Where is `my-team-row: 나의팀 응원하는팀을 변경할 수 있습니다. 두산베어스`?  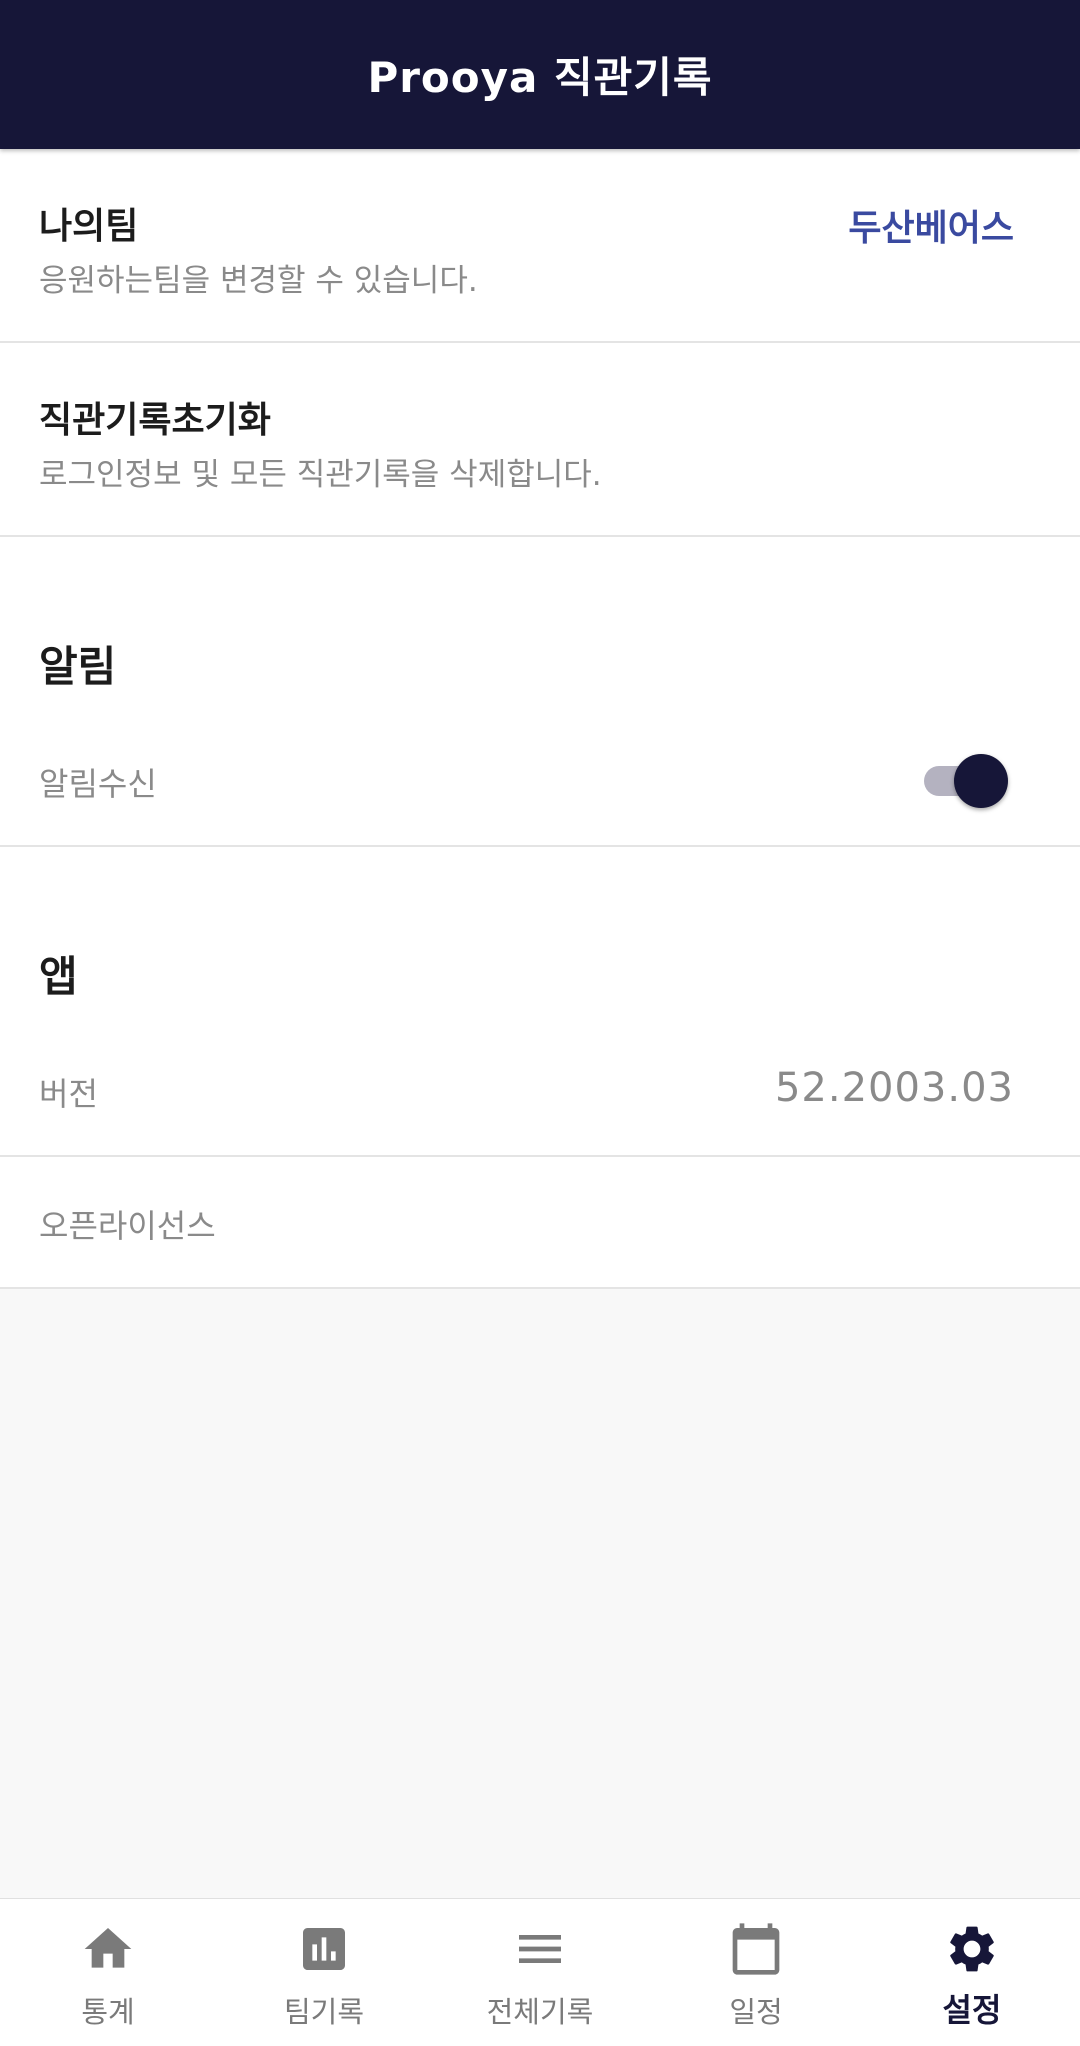
my-team-row: 나의팀 응원하는팀을 변경할 수 있습니다. 두산베어스 is located at coordinates (540, 245).